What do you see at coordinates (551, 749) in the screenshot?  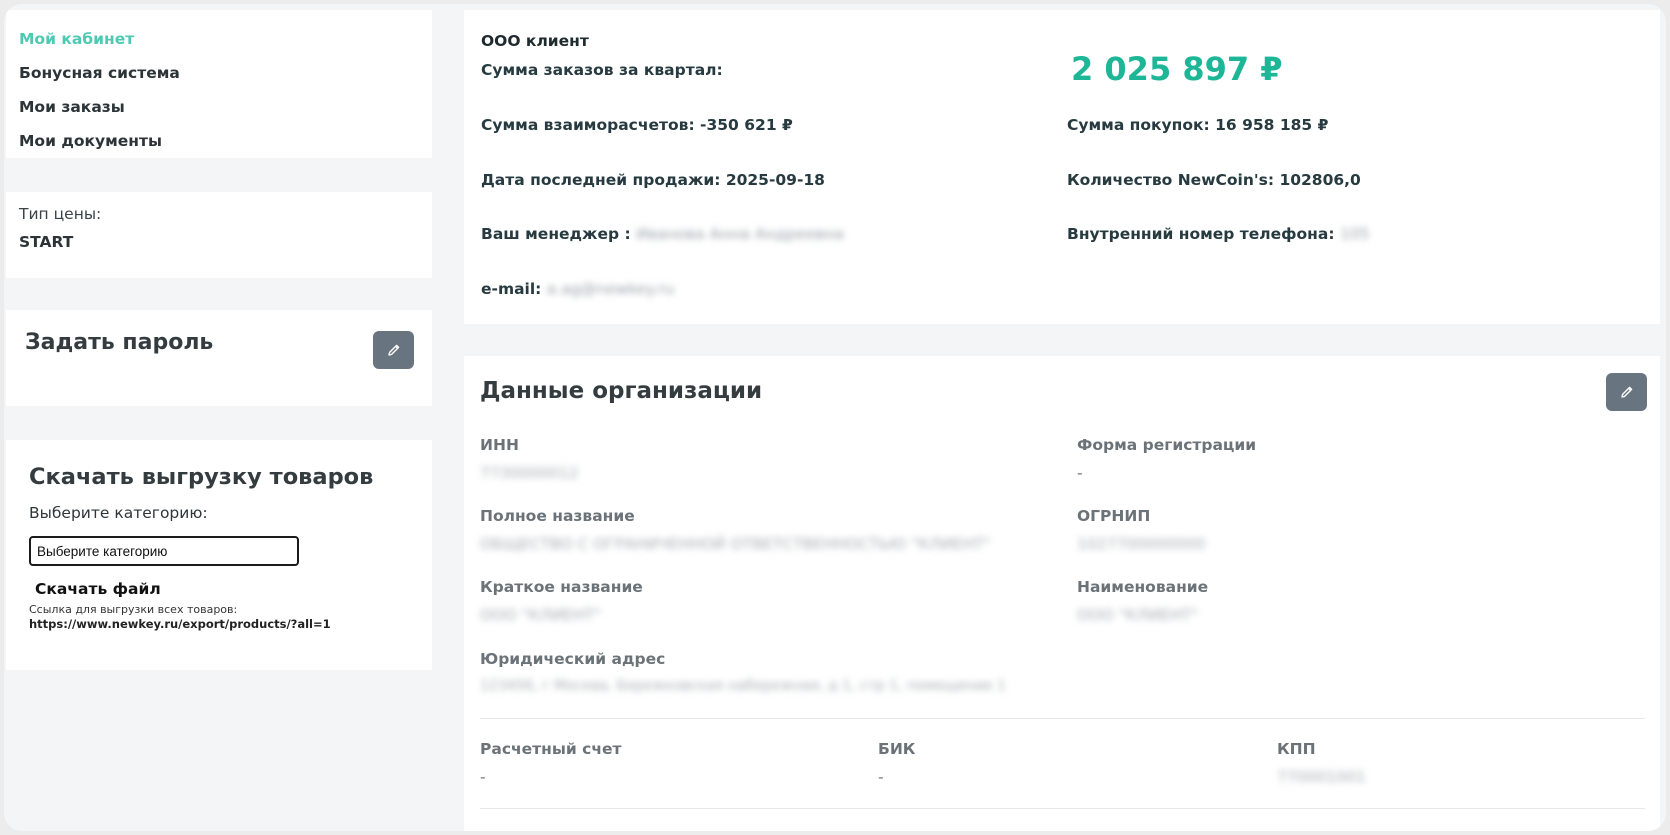 I see `account-label: Расчетный счет` at bounding box center [551, 749].